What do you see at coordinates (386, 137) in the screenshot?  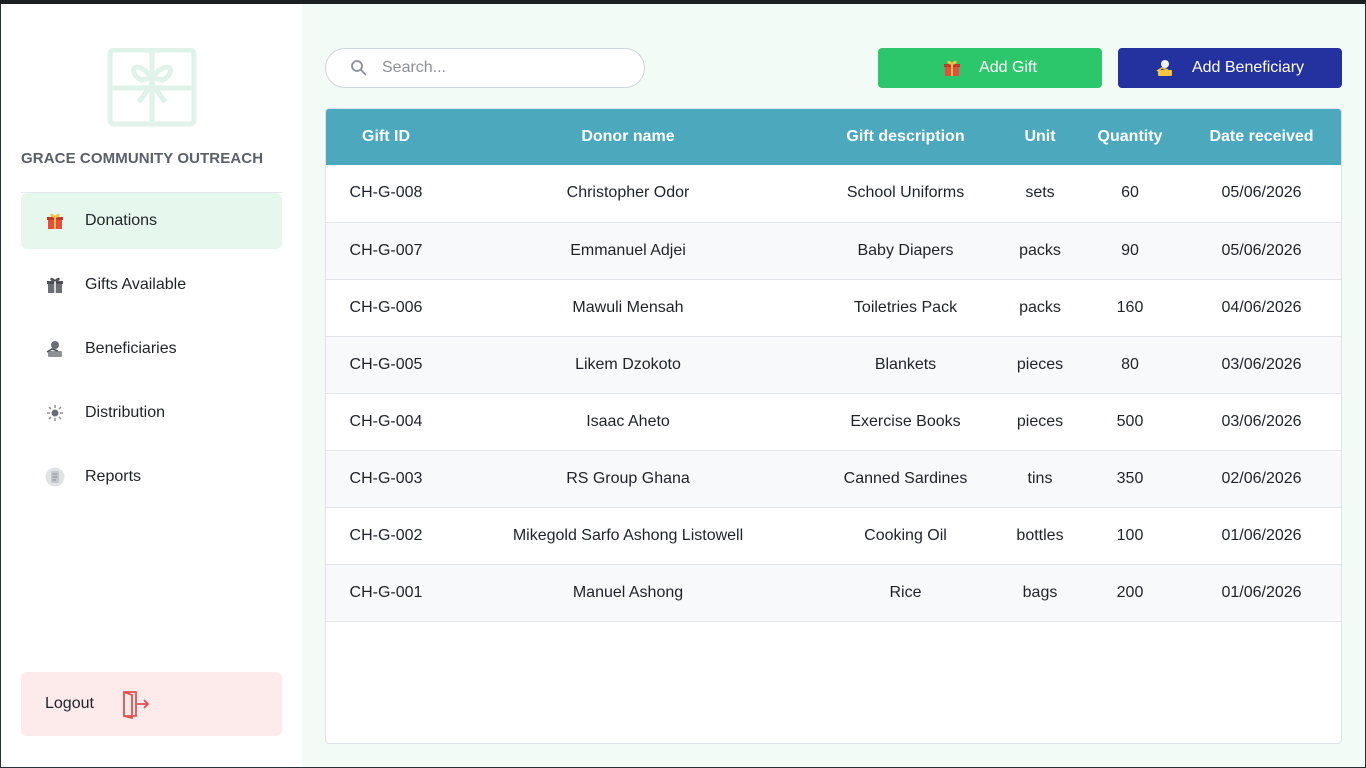 I see `column-header-gift-id: Gift ID` at bounding box center [386, 137].